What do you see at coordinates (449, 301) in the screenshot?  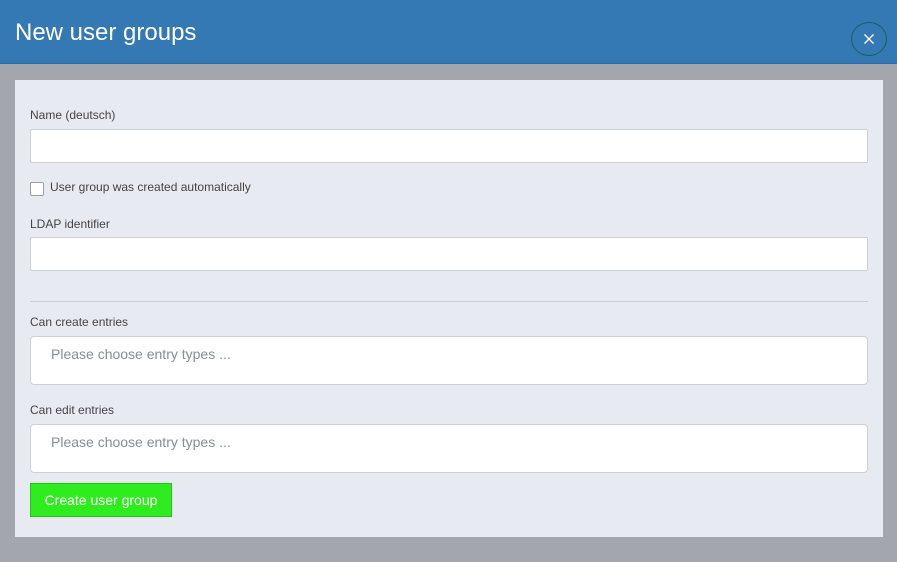 I see `section-divider` at bounding box center [449, 301].